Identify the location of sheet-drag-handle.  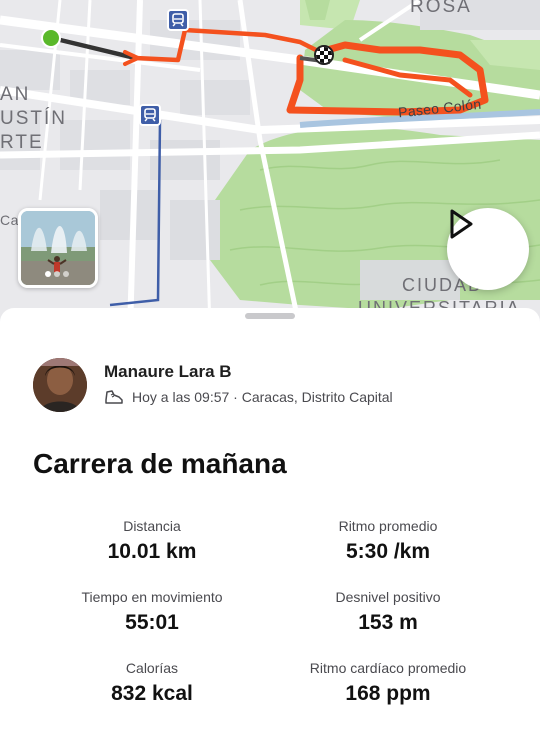
(270, 316).